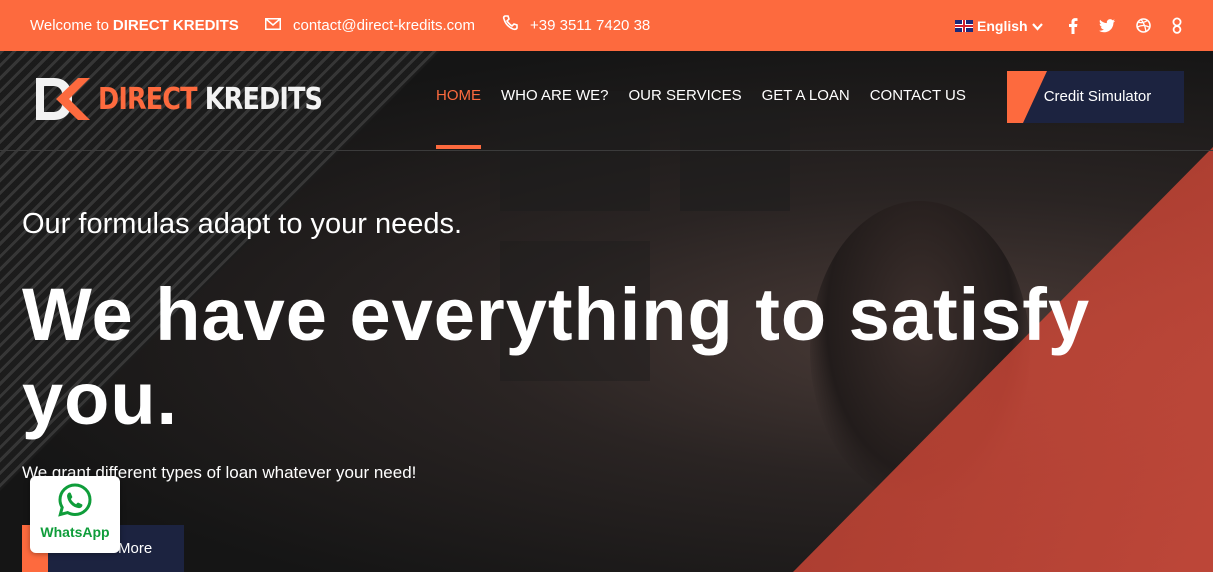  What do you see at coordinates (148, 99) in the screenshot?
I see `logo-text-direct: DIRECT` at bounding box center [148, 99].